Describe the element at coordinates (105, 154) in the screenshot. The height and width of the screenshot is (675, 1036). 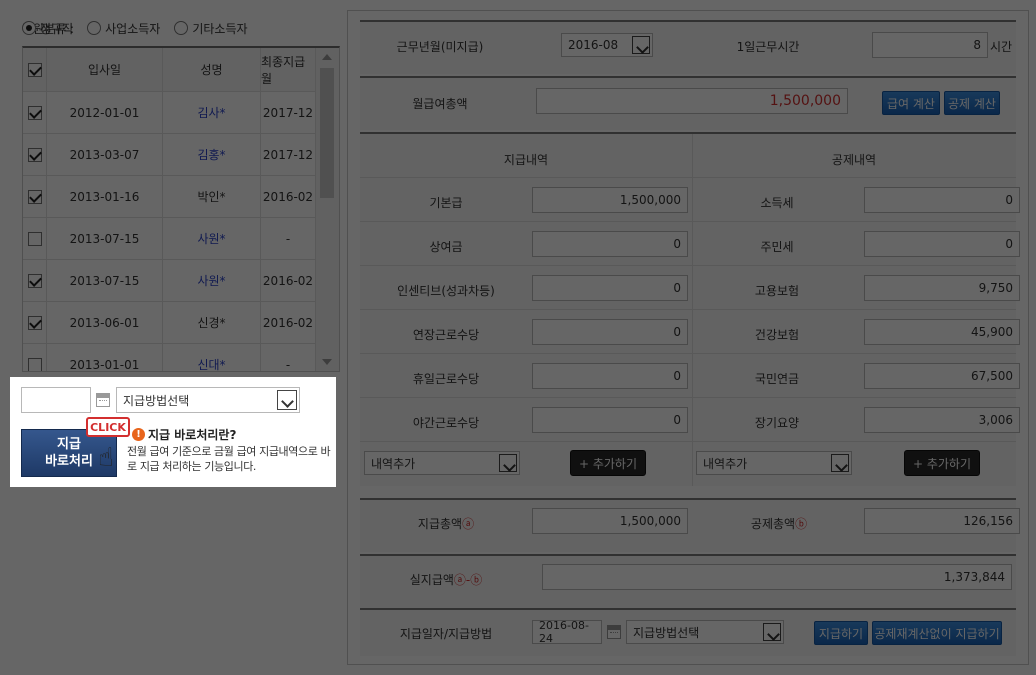
I see `hire-date-cell: 2013-03-07` at that location.